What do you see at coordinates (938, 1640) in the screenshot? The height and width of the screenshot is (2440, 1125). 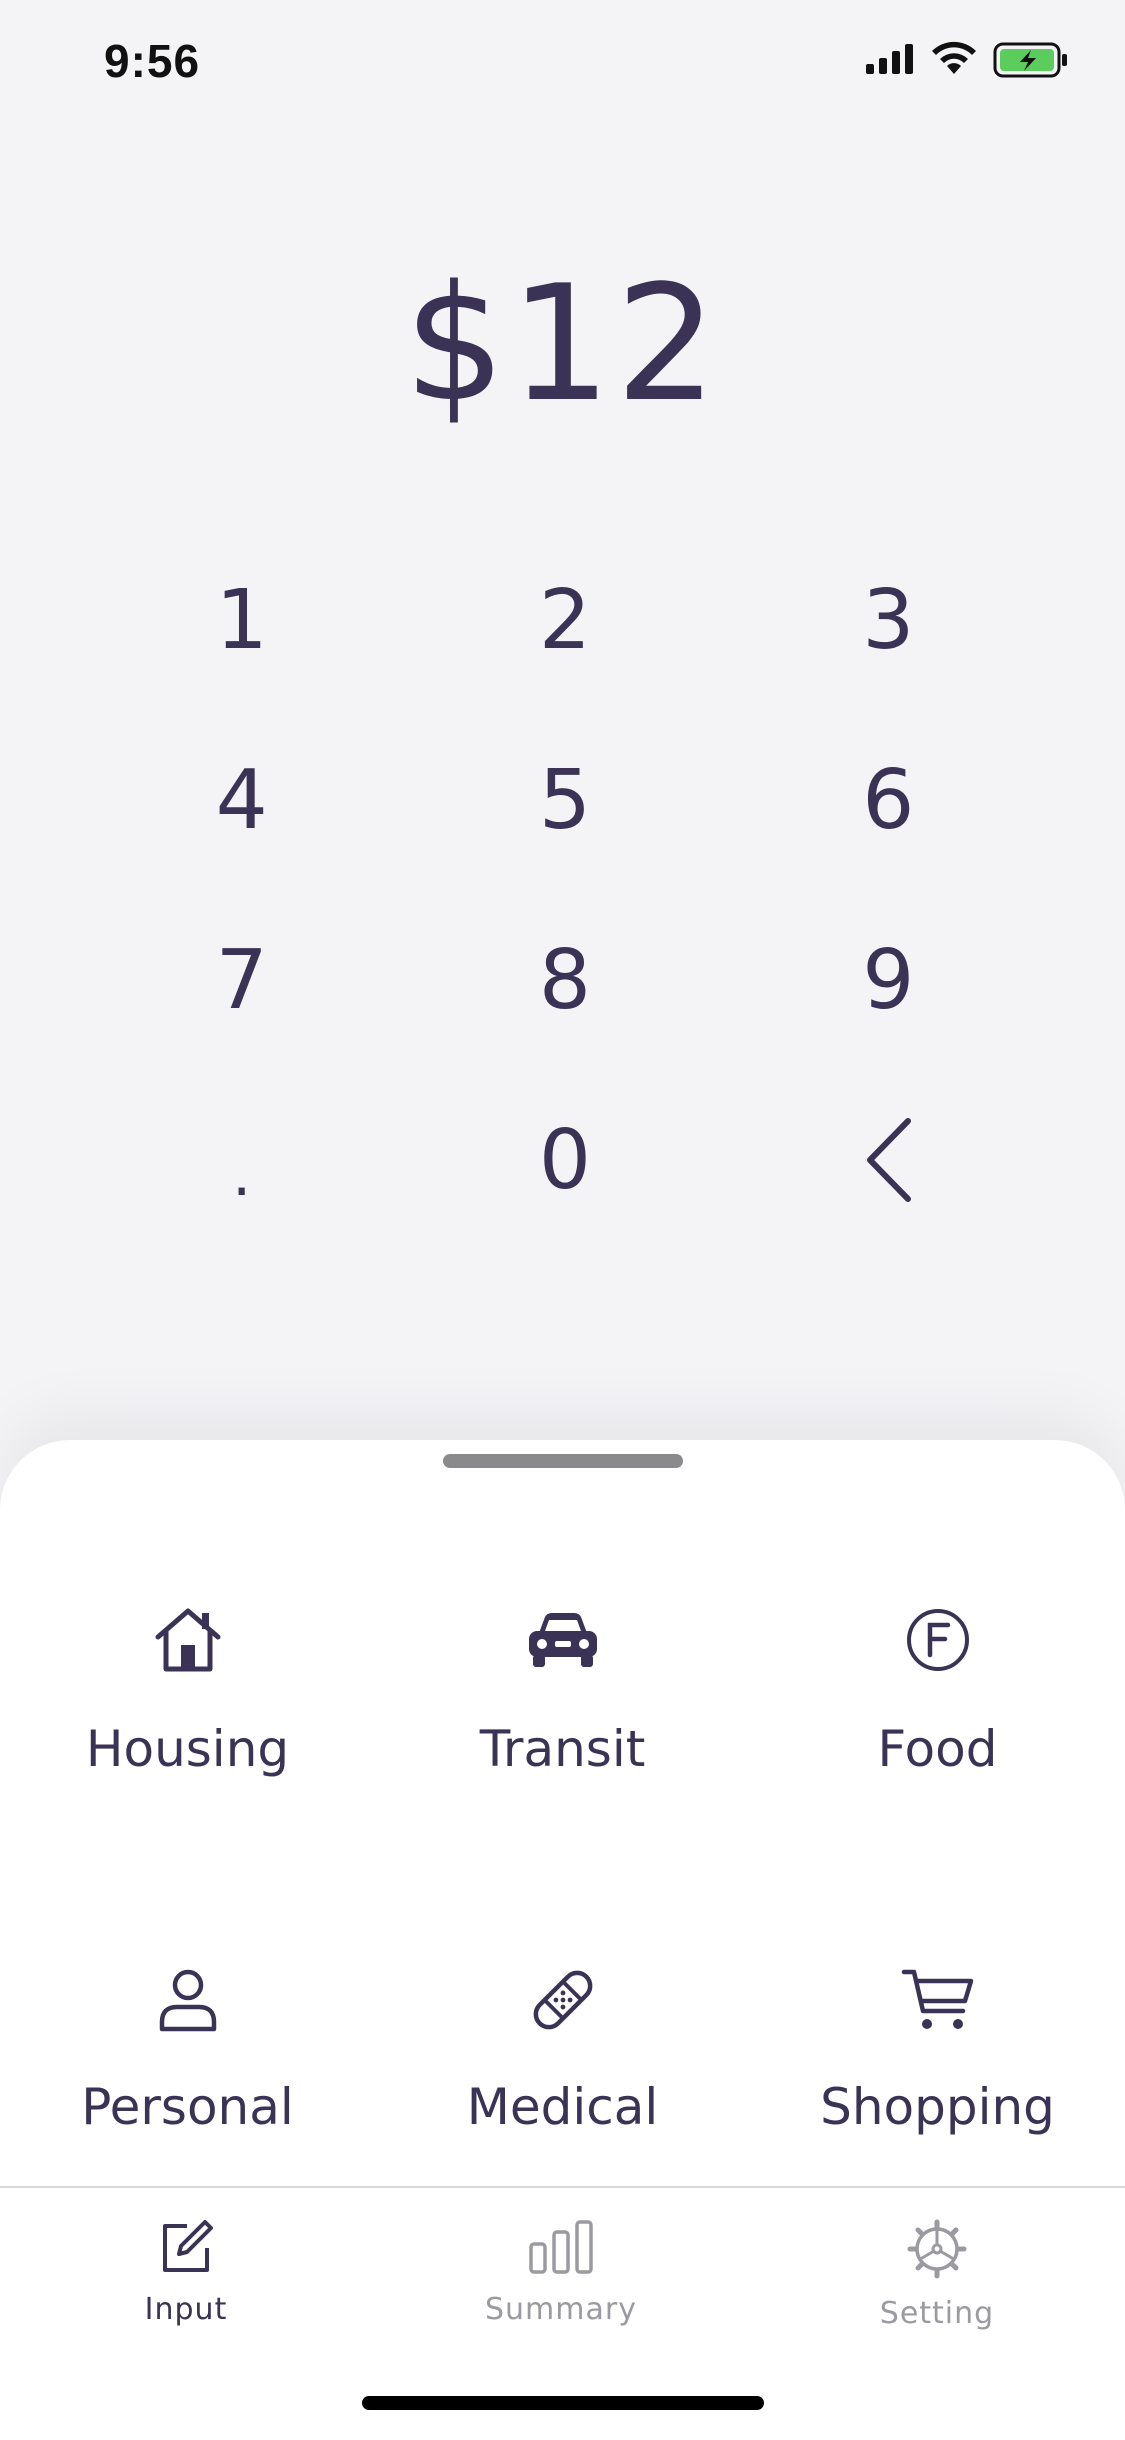 I see `food-f-icon` at bounding box center [938, 1640].